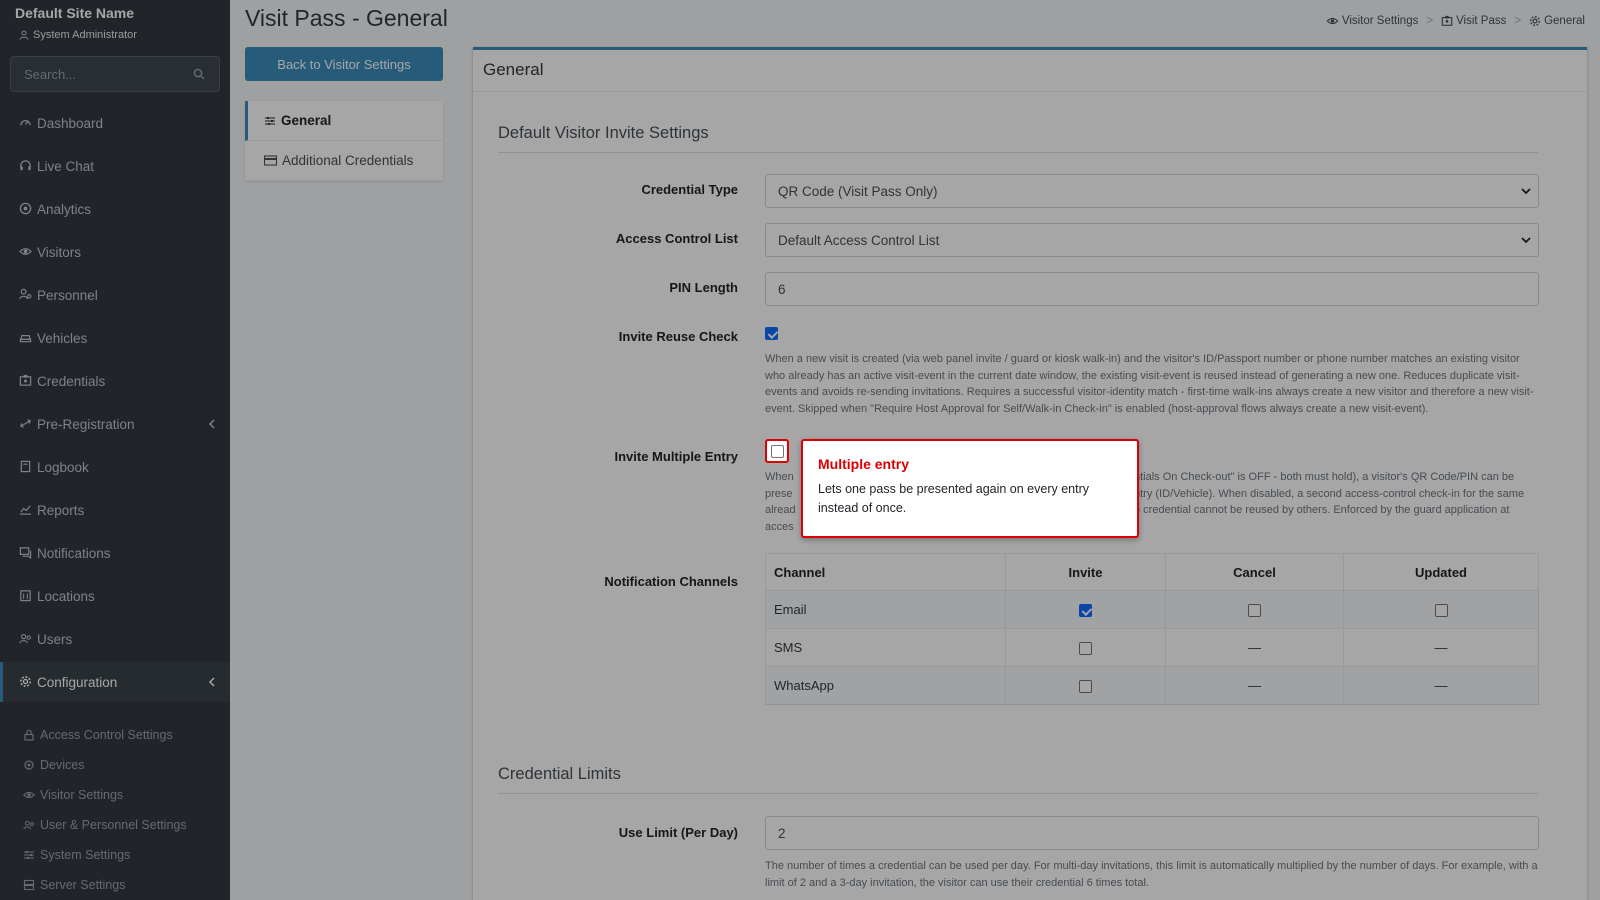 The image size is (1600, 900). What do you see at coordinates (115, 596) in the screenshot?
I see `sidebar-item-locations: Locations` at bounding box center [115, 596].